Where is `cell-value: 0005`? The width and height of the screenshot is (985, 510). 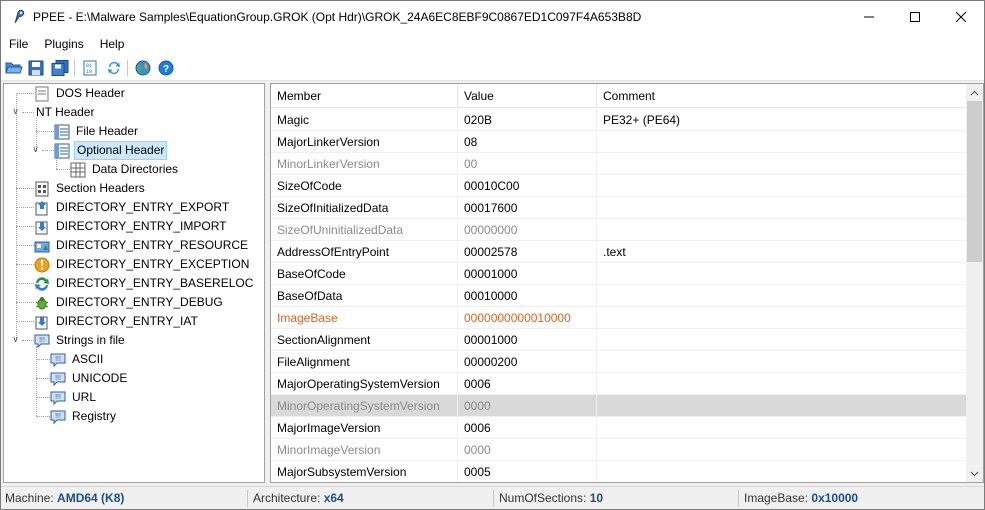 cell-value: 0005 is located at coordinates (527, 471).